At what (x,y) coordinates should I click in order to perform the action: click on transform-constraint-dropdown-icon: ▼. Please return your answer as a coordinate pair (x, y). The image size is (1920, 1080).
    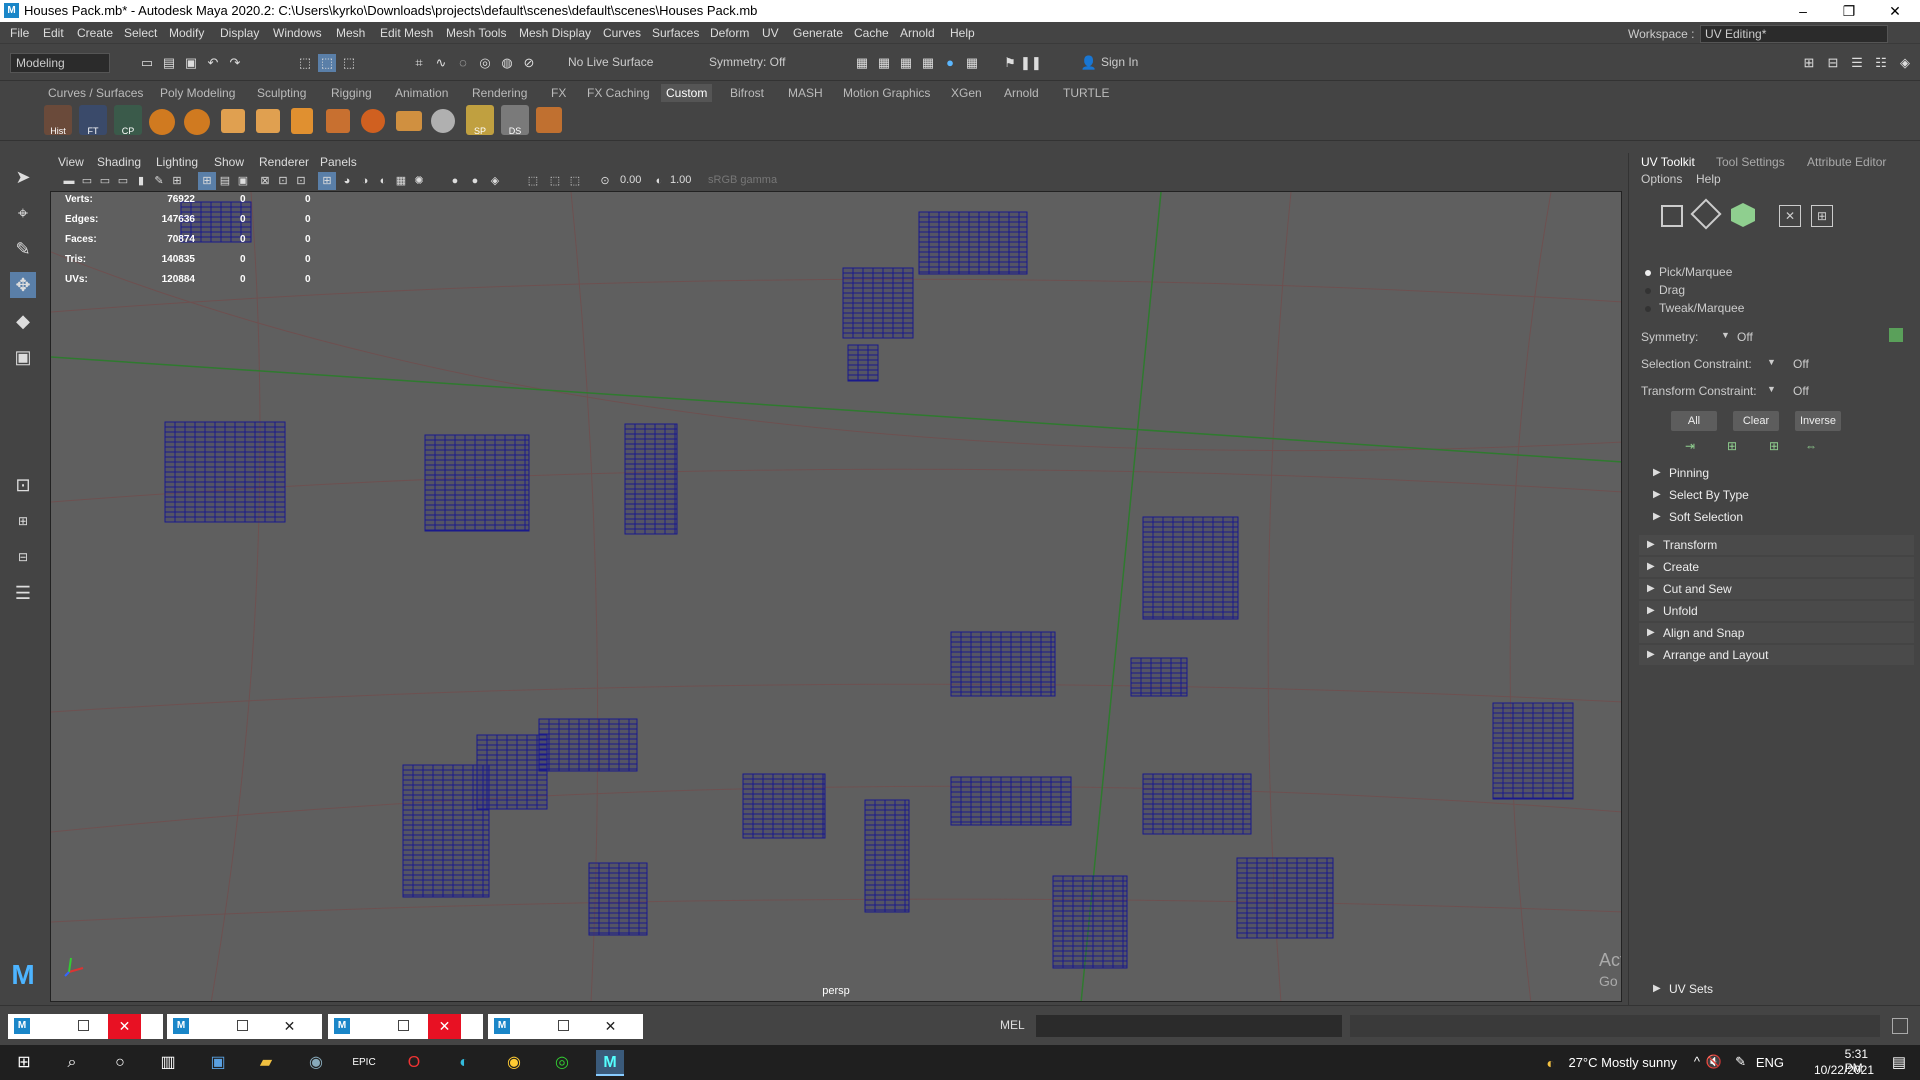
    Looking at the image, I should click on (1771, 389).